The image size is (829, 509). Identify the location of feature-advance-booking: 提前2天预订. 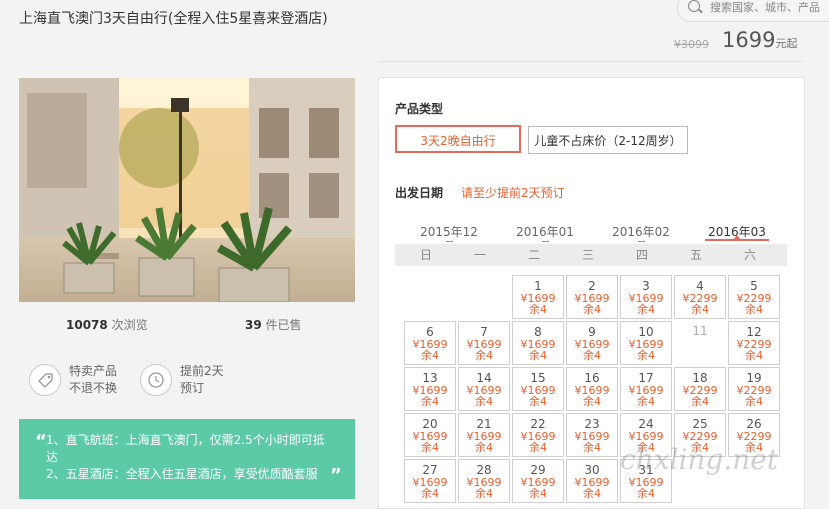
(185, 381).